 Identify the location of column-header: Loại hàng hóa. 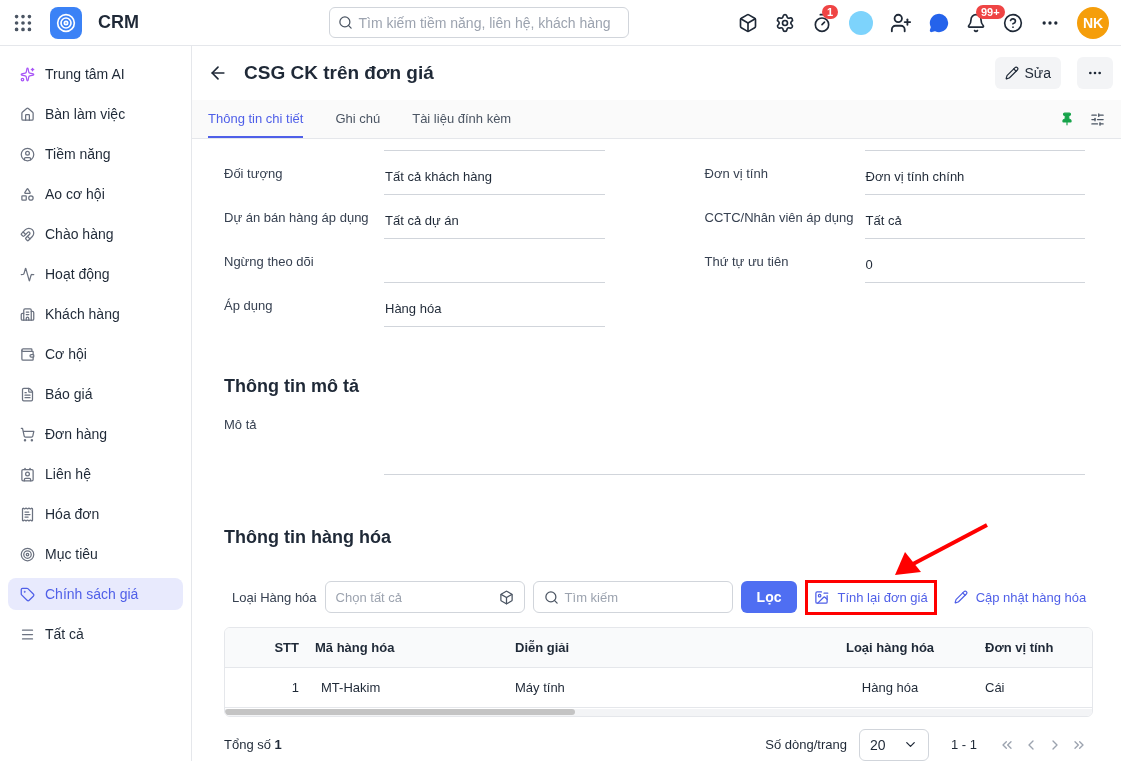
(890, 647).